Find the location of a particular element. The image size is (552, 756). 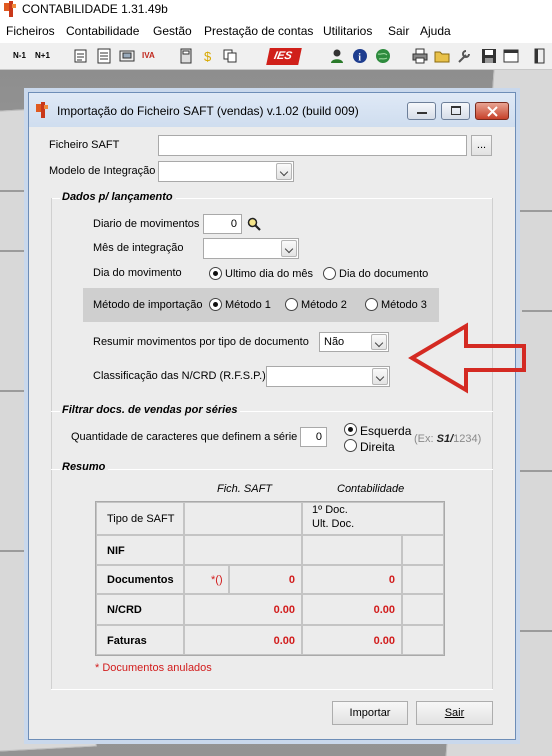

app-logo-icon is located at coordinates (10, 9).